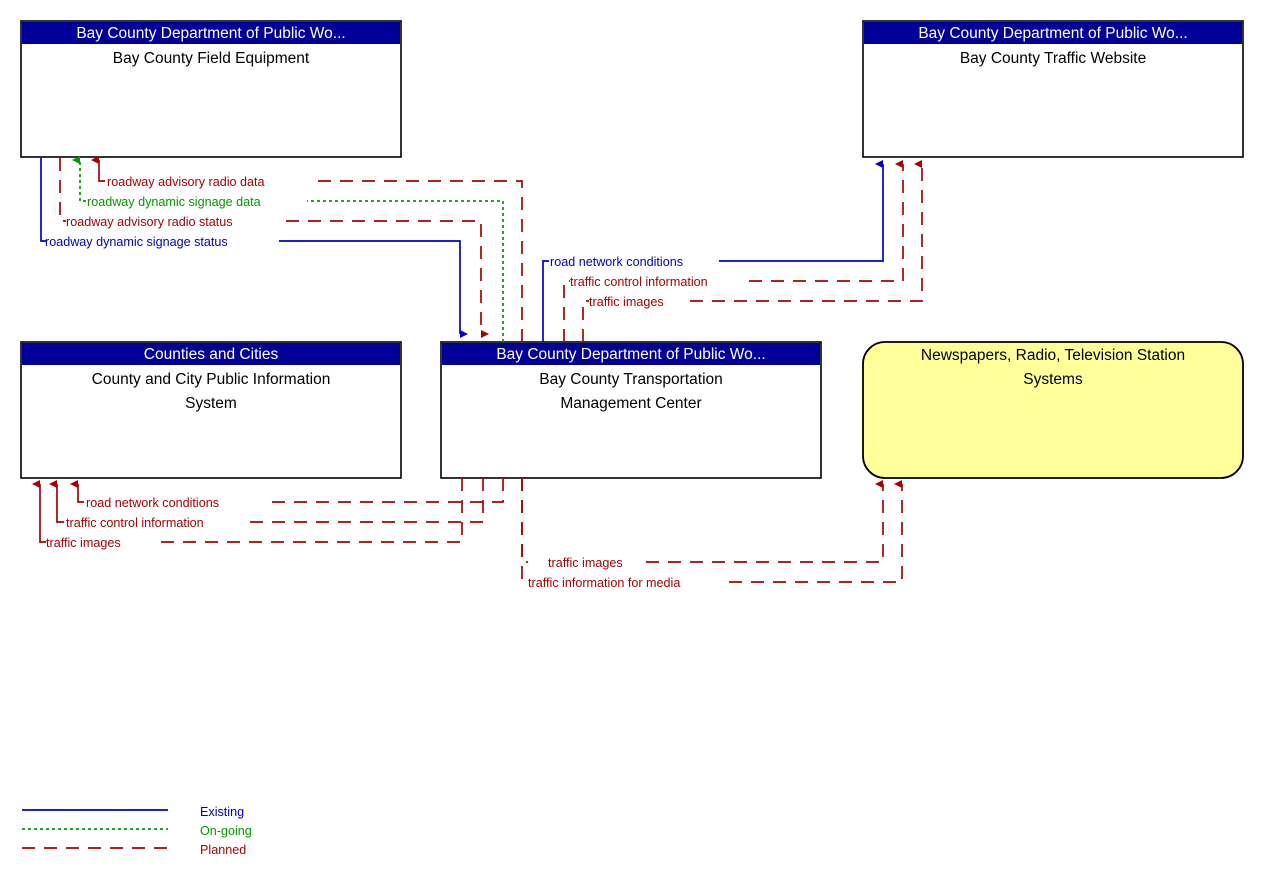 The image size is (1261, 880). I want to click on flow-label: roadway advisory radio status, so click(149, 222).